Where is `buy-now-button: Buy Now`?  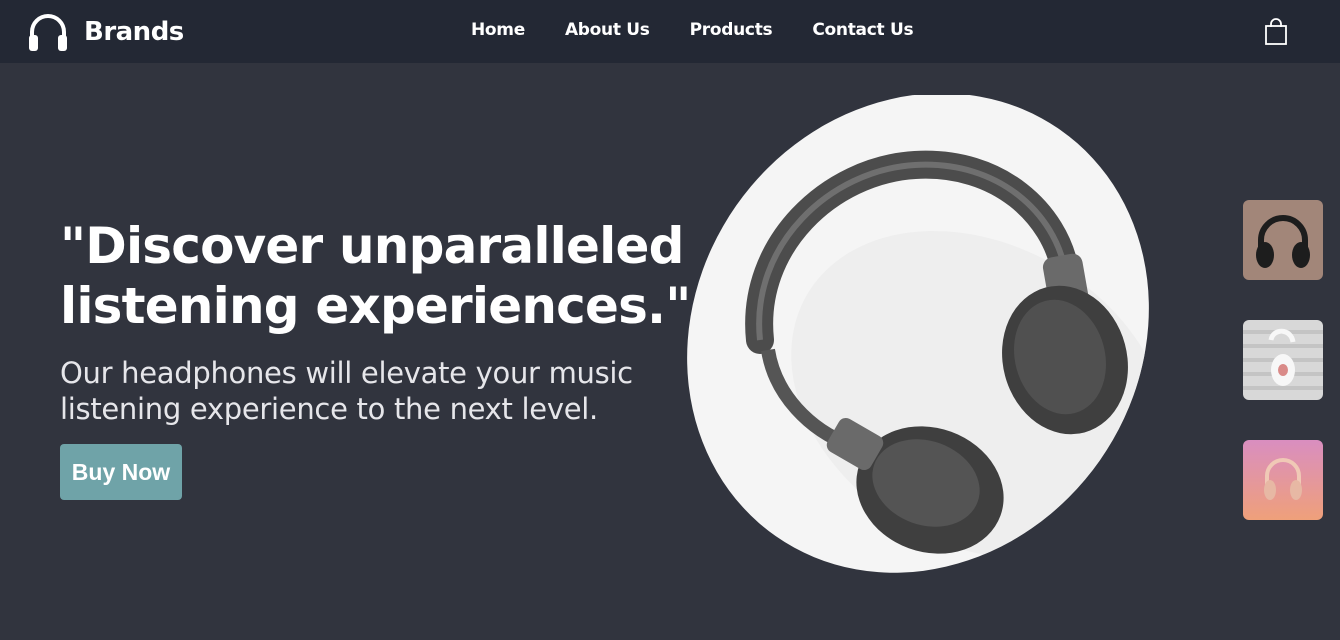 buy-now-button: Buy Now is located at coordinates (121, 472).